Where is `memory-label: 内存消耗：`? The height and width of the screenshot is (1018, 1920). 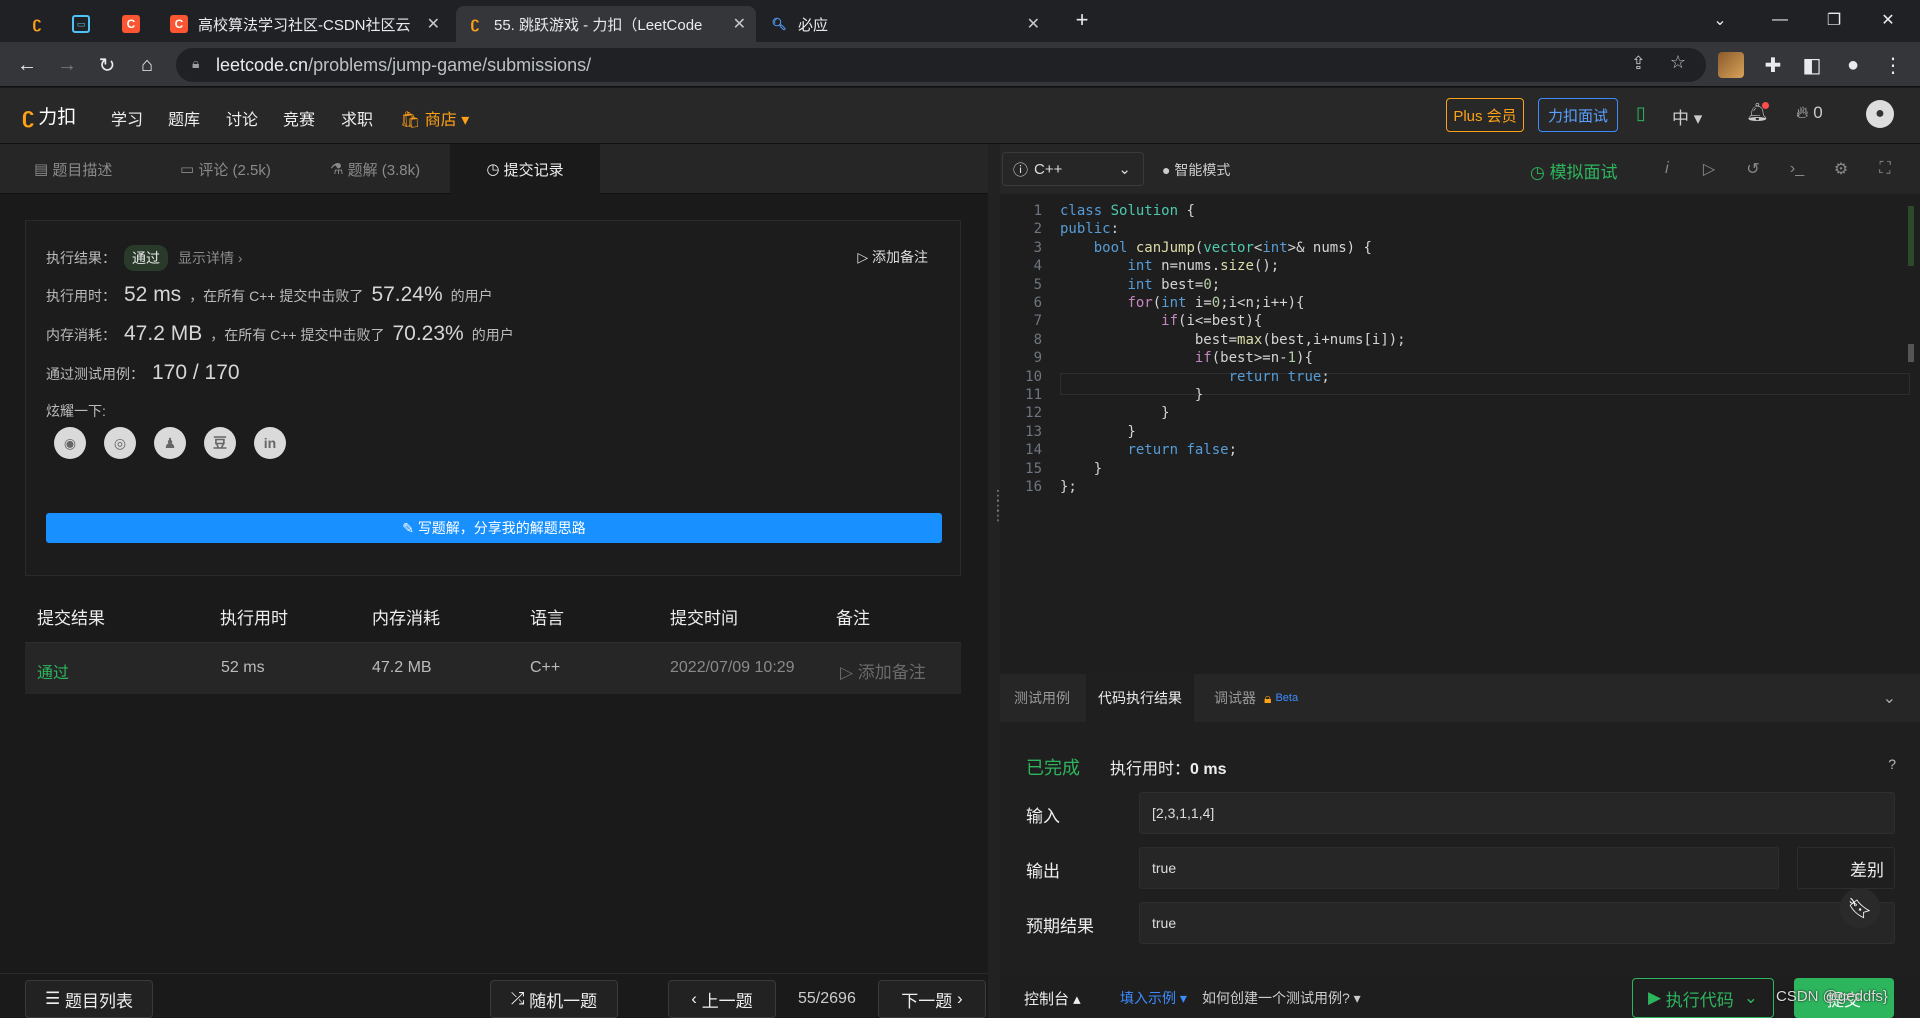
memory-label: 内存消耗： is located at coordinates (81, 335).